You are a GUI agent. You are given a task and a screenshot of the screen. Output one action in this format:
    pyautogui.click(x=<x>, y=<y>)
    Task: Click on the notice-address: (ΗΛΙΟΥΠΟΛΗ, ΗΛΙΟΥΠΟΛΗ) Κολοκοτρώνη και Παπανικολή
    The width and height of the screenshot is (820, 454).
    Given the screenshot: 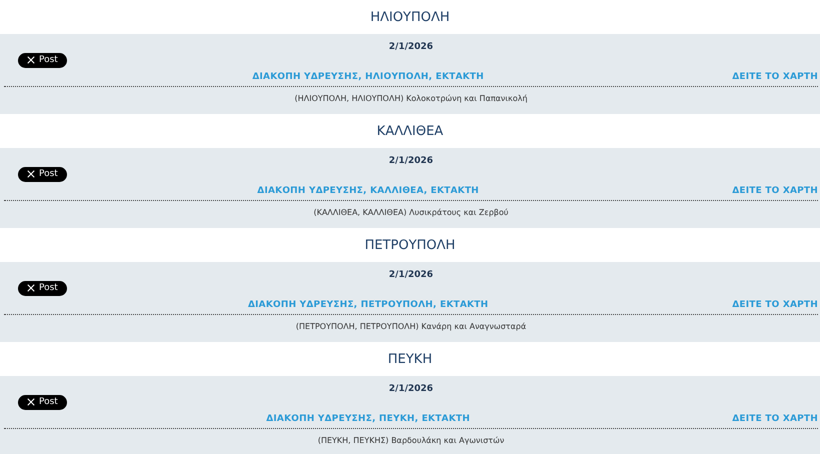 What is the action you would take?
    pyautogui.click(x=411, y=98)
    